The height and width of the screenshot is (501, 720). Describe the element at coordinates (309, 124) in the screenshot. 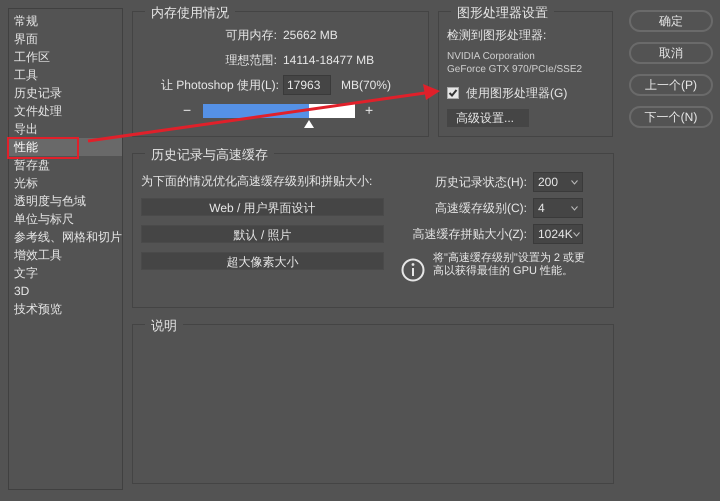

I see `slider-thumb-icon` at that location.